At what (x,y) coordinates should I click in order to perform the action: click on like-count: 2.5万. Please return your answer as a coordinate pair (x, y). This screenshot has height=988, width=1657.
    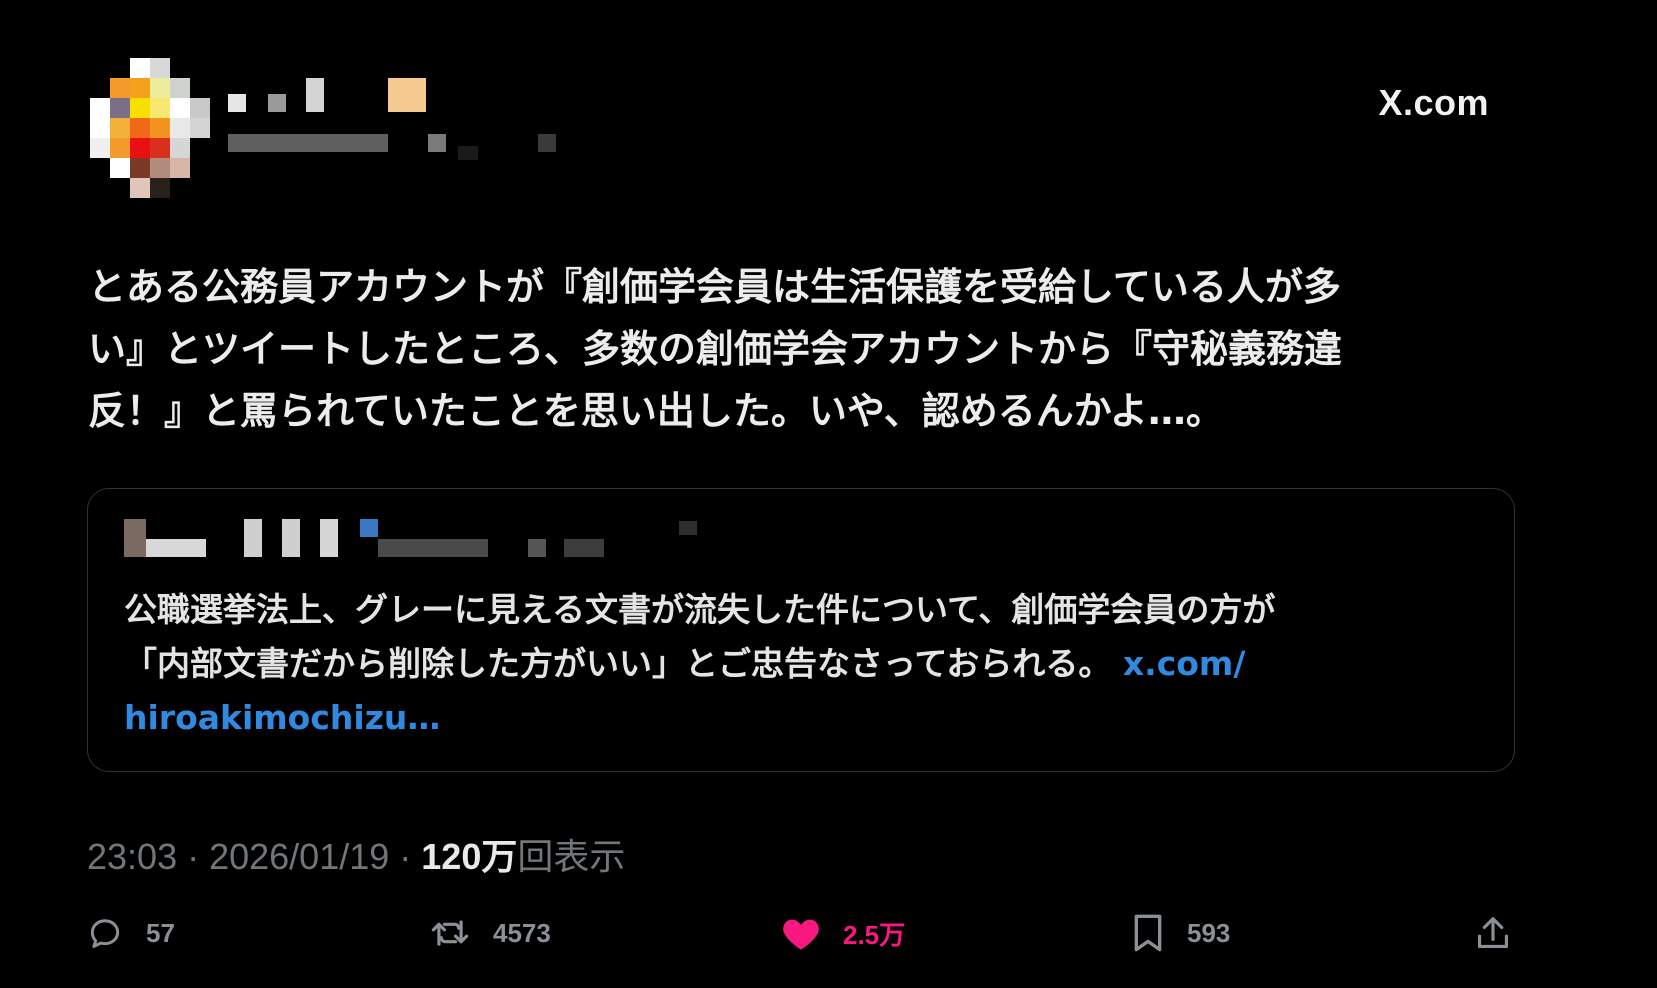
    Looking at the image, I should click on (874, 934).